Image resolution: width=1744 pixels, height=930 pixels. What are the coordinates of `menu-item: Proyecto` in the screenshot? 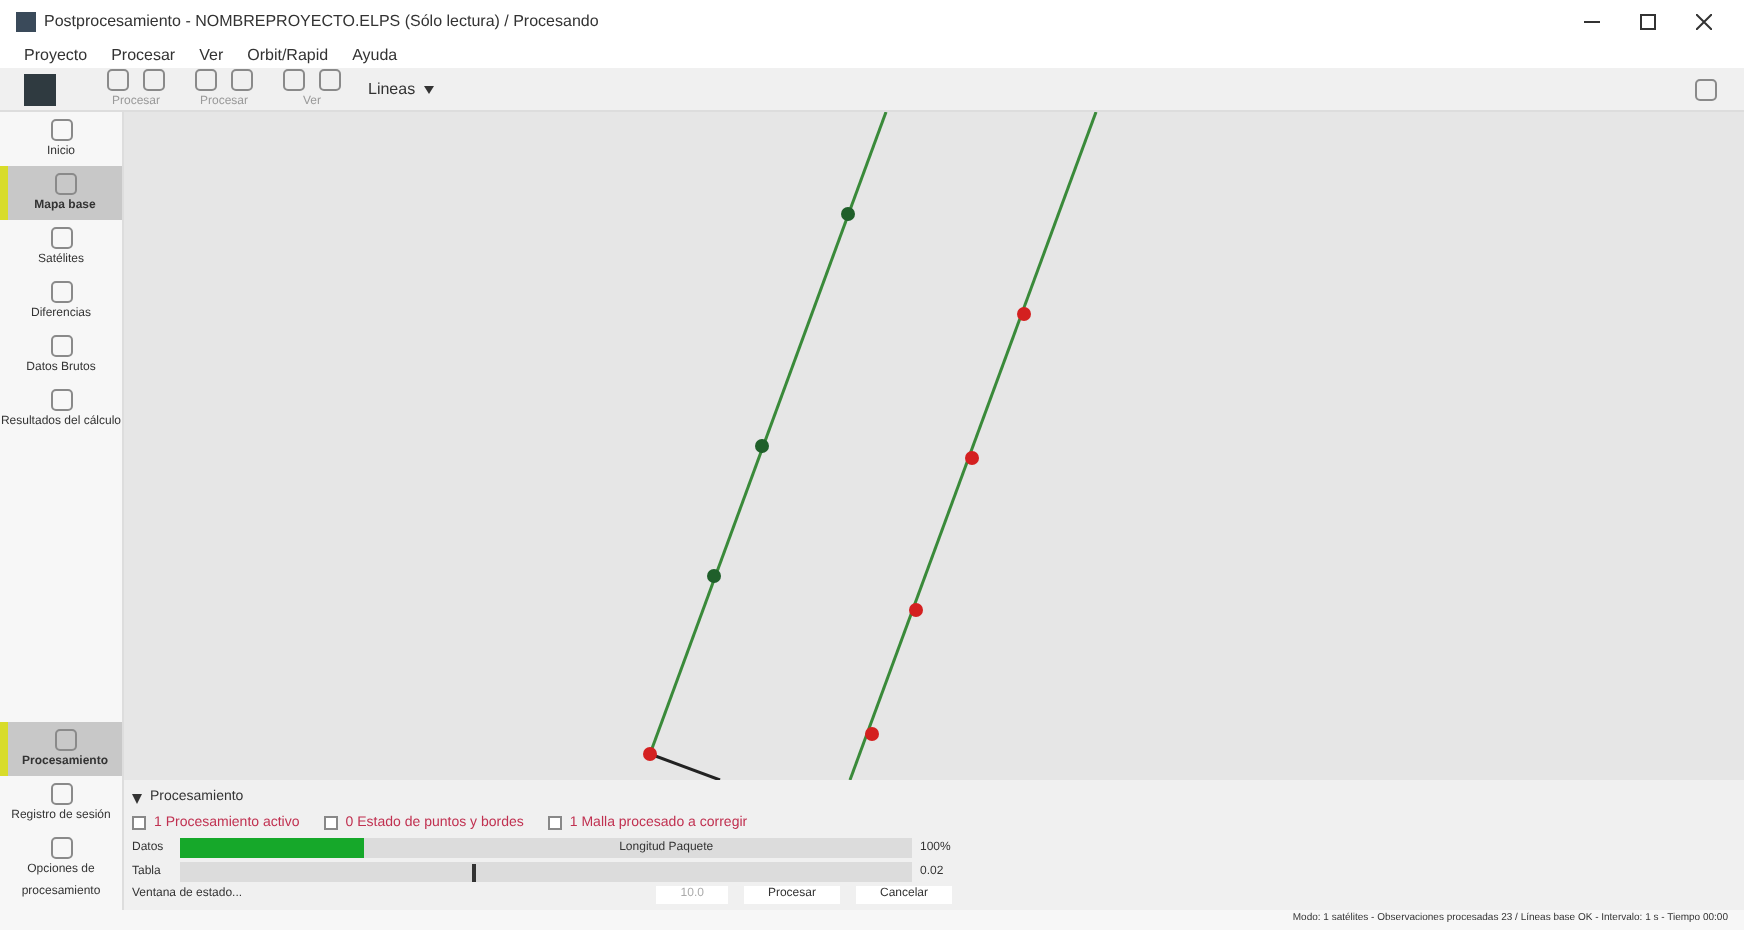 It's located at (56, 56).